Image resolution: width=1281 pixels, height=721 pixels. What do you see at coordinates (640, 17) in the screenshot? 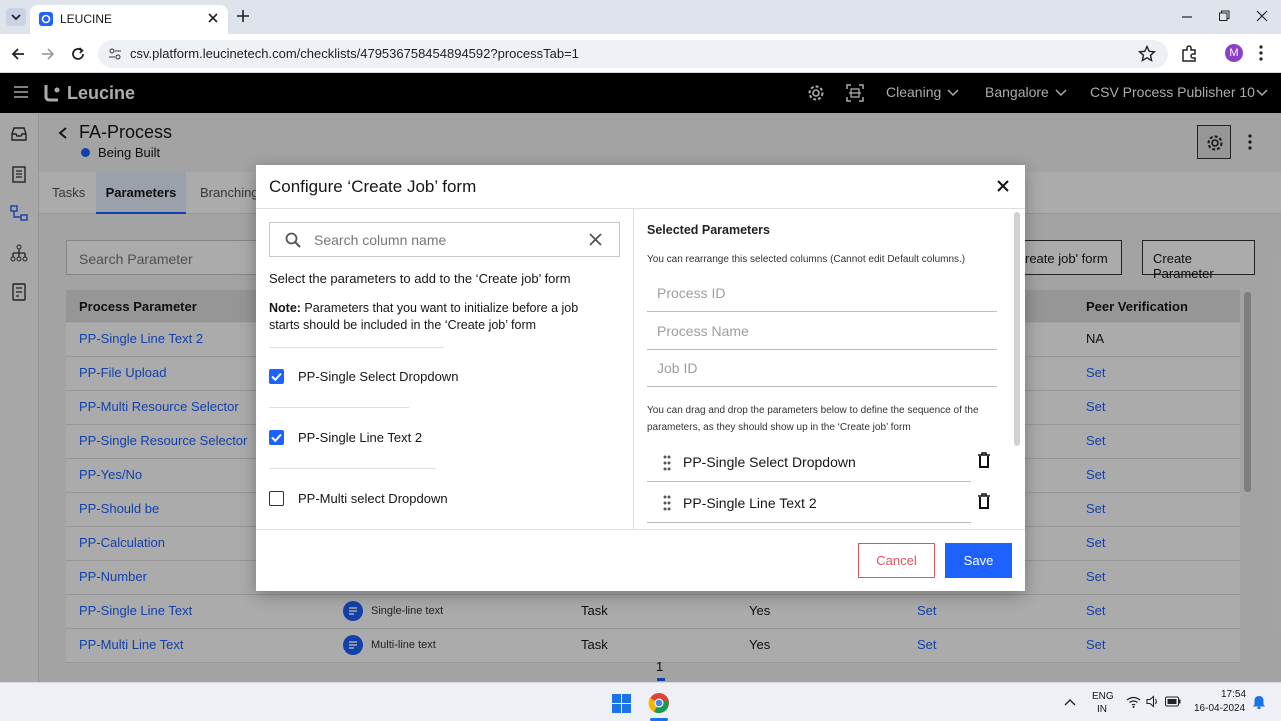
I see `browser-tabstrip: LEUCINE` at bounding box center [640, 17].